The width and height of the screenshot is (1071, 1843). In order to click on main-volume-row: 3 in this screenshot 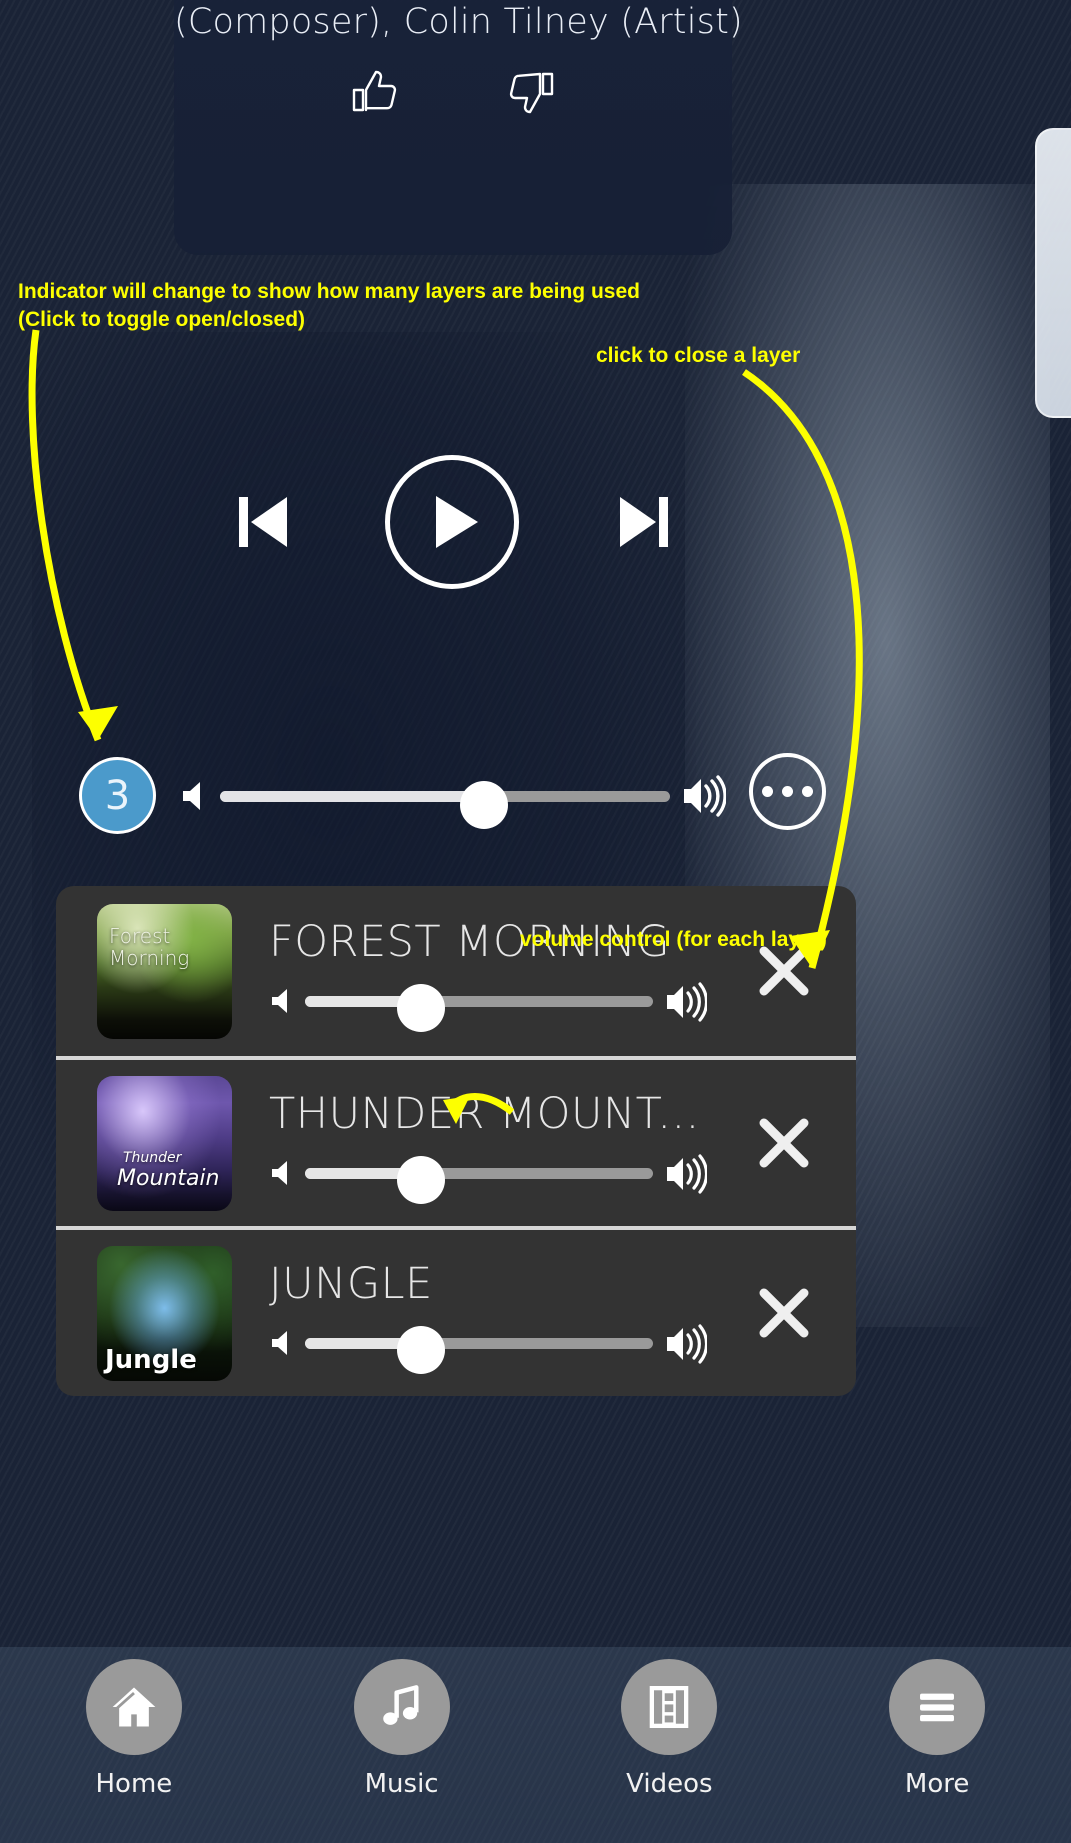, I will do `click(535, 806)`.